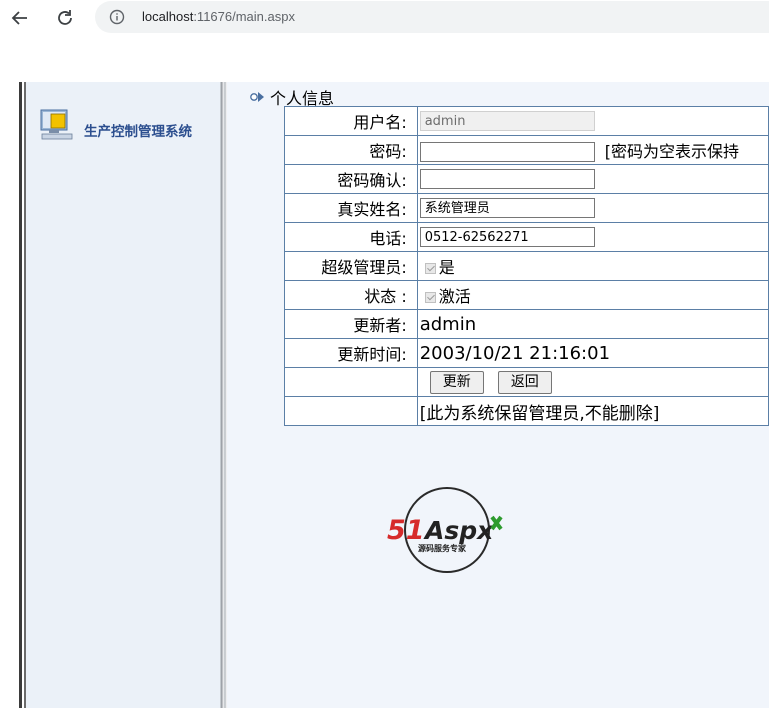  Describe the element at coordinates (351, 295) in the screenshot. I see `status-label: 状态 :` at that location.